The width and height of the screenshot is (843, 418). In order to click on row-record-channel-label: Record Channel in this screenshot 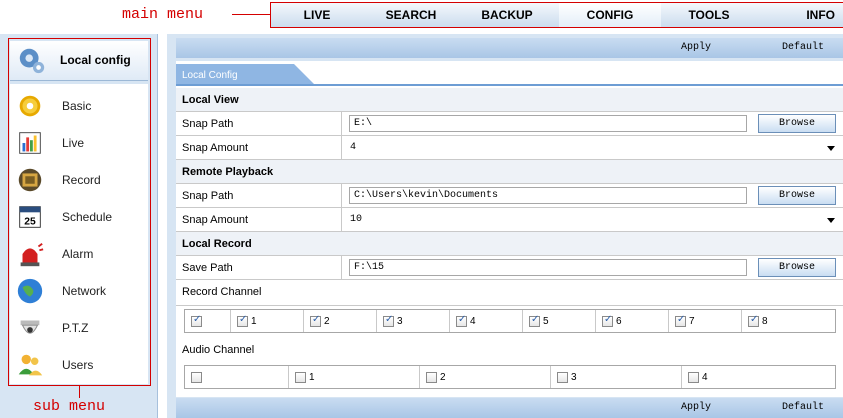, I will do `click(509, 293)`.